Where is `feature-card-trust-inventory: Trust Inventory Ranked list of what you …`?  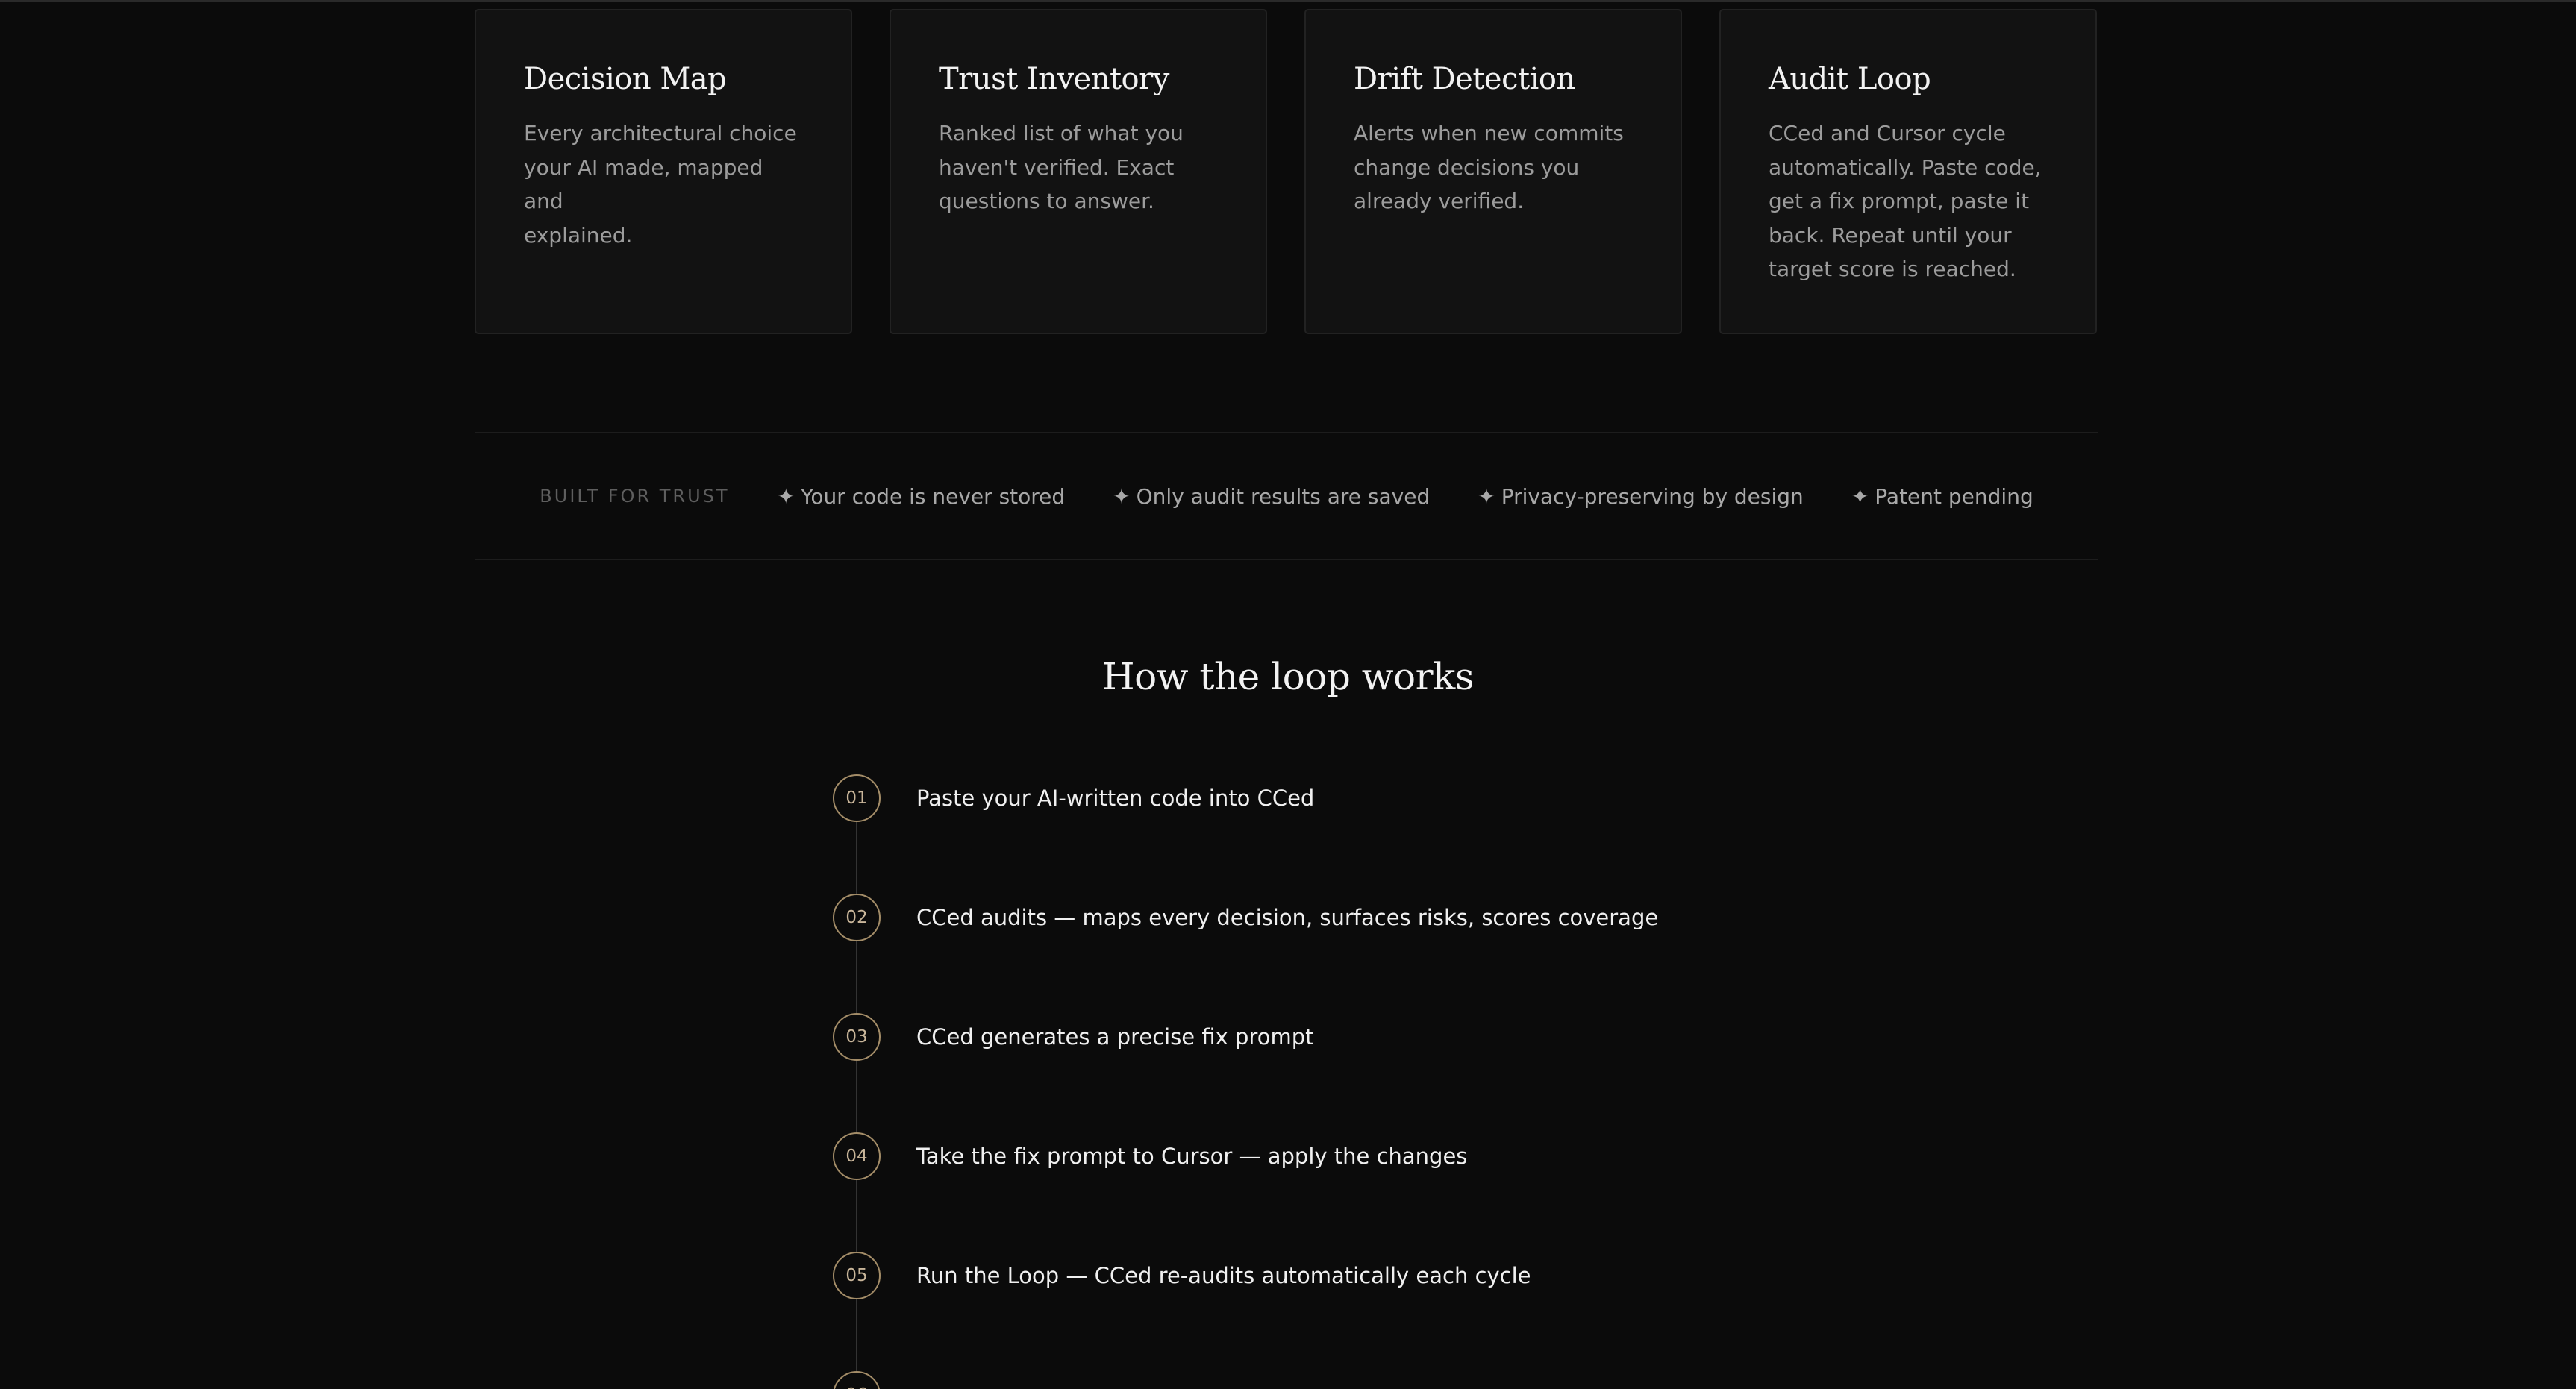
feature-card-trust-inventory: Trust Inventory Ranked list of what you … is located at coordinates (1078, 171).